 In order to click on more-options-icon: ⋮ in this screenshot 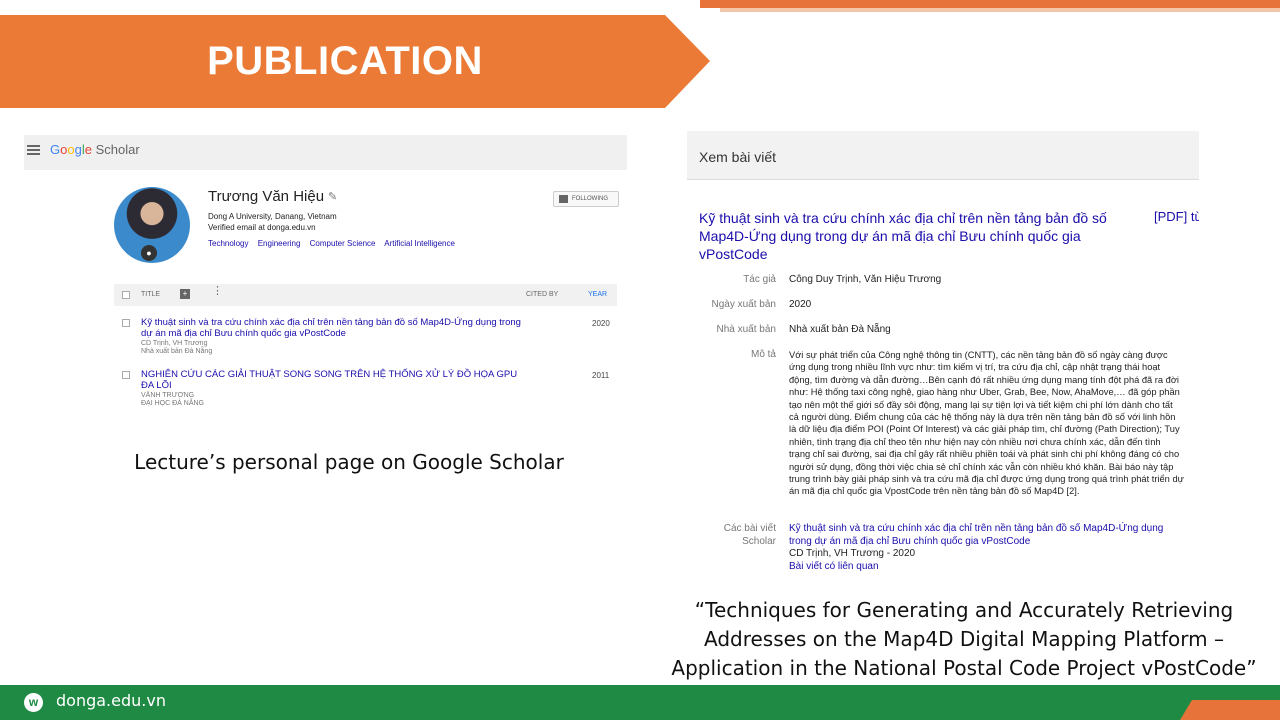, I will do `click(217, 291)`.